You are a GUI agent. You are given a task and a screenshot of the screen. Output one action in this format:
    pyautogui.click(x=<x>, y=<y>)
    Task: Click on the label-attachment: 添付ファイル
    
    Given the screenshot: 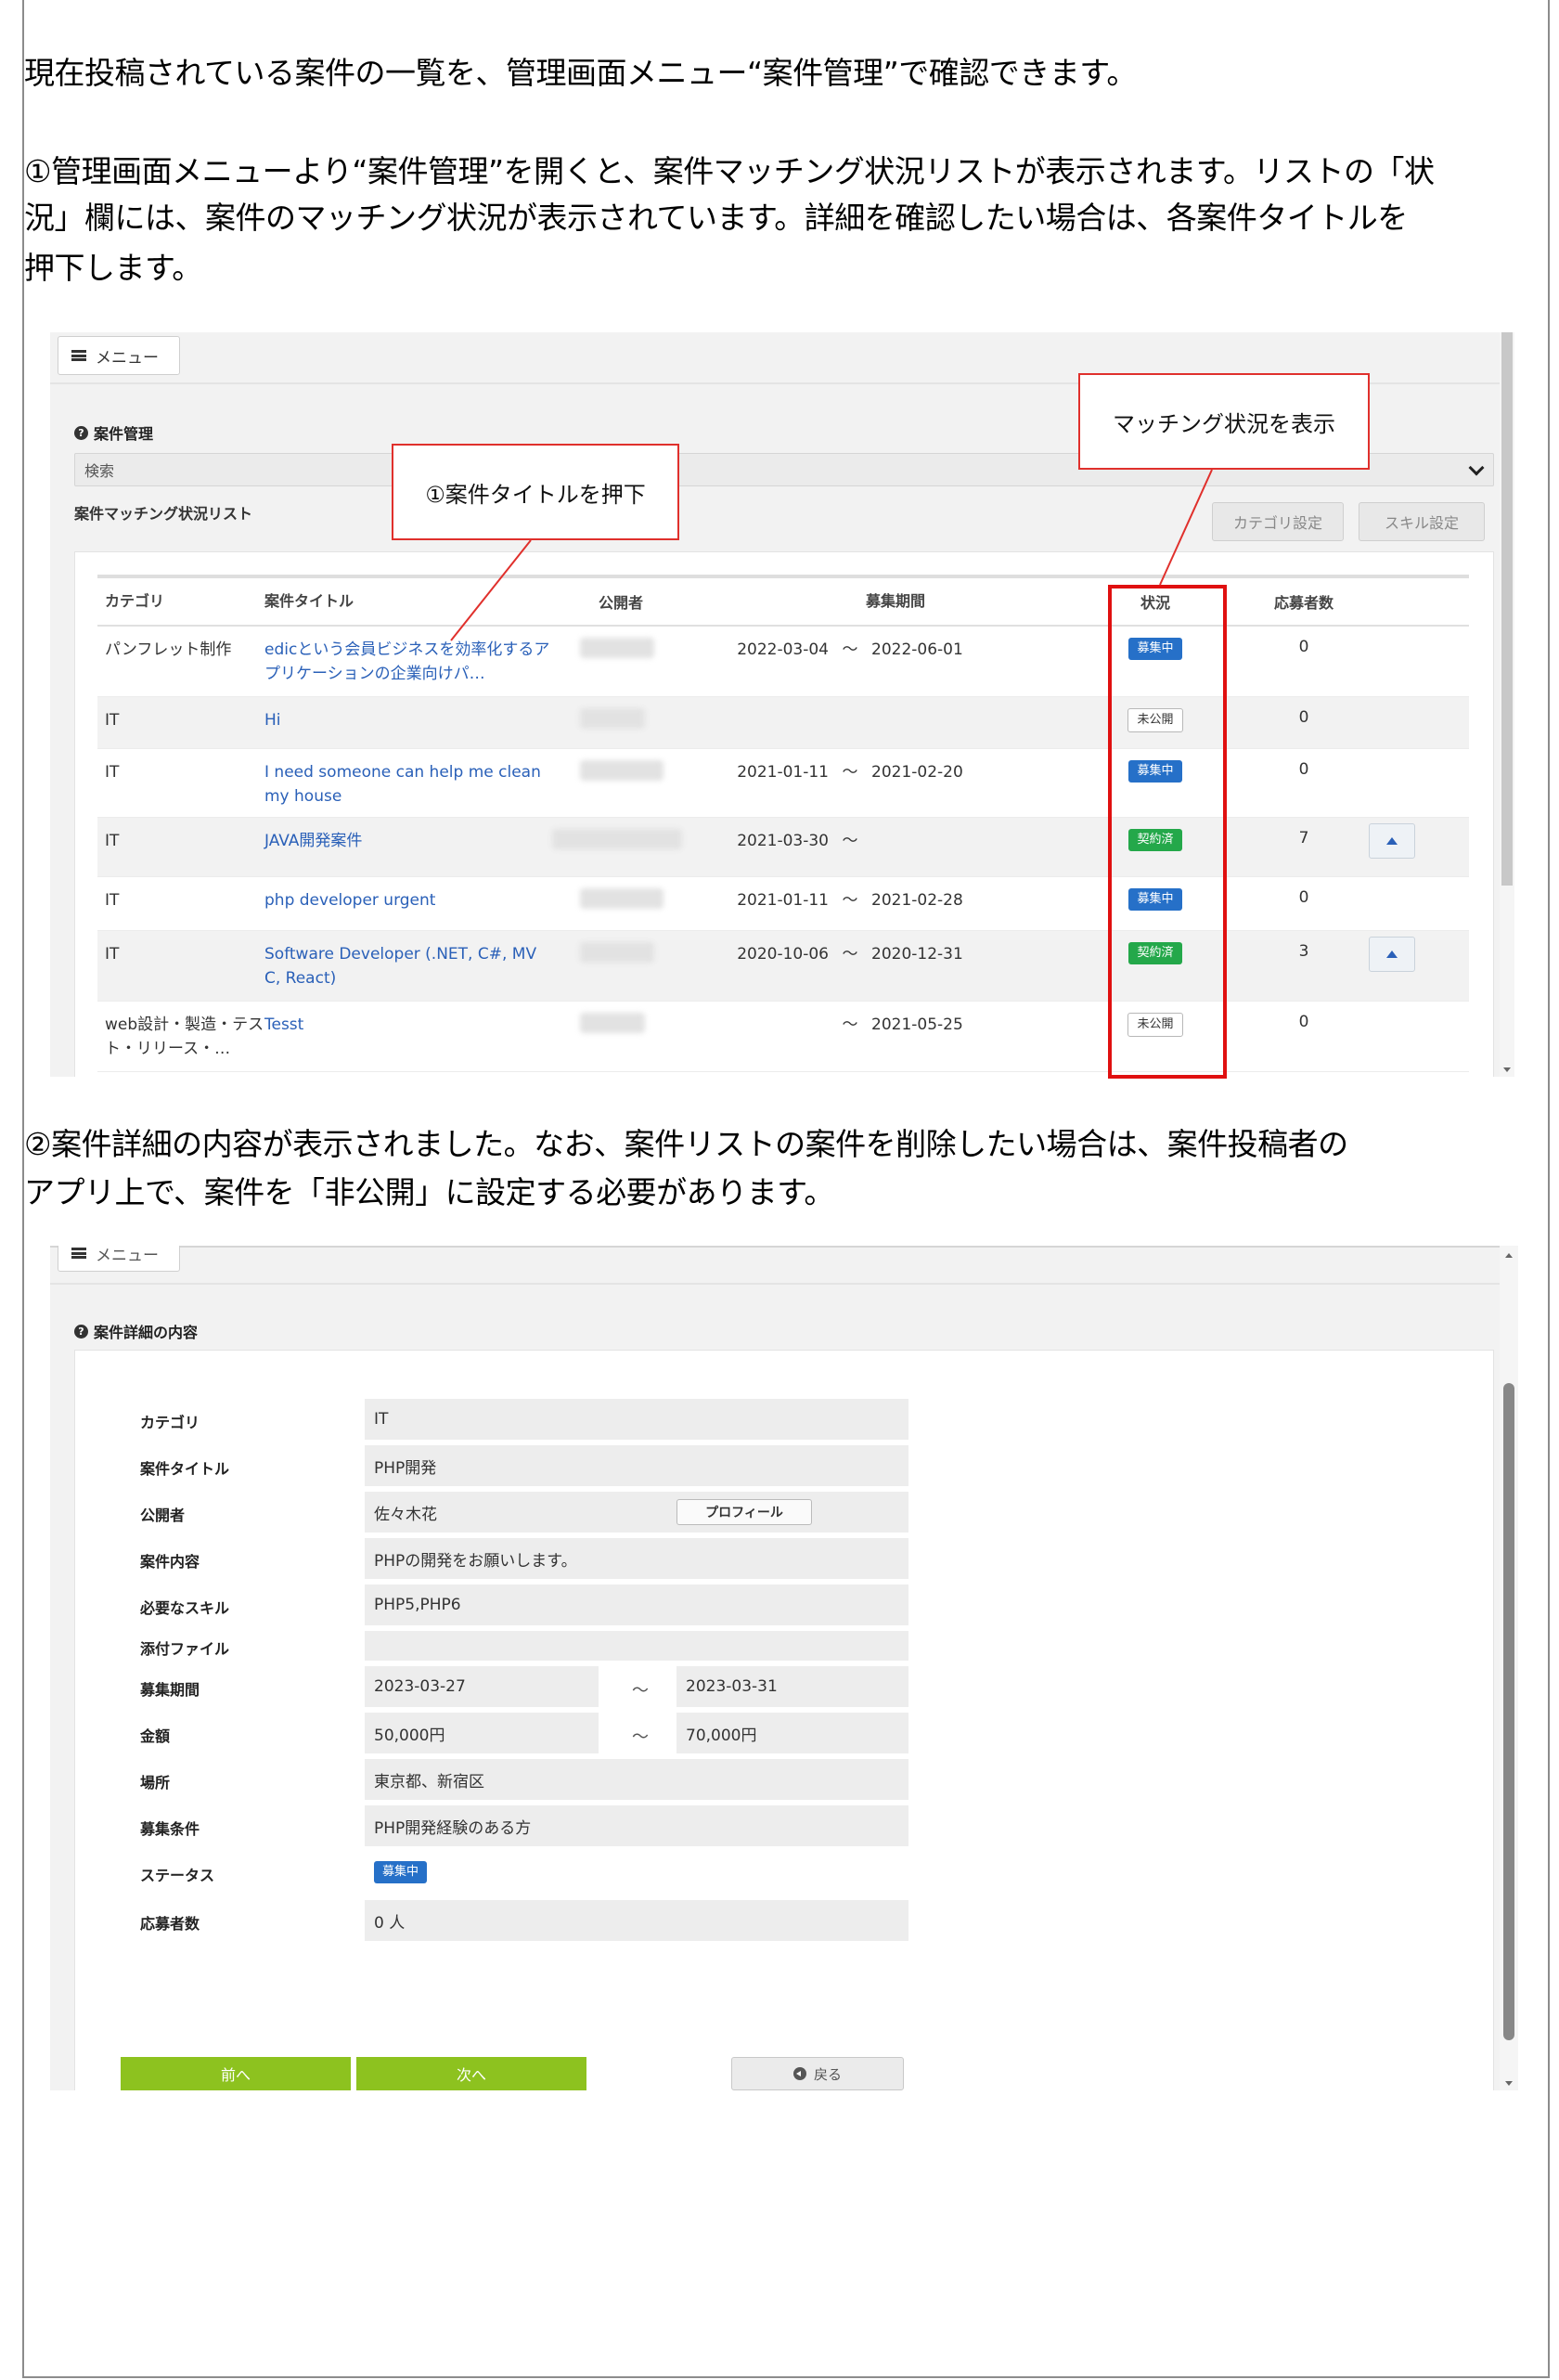 What is the action you would take?
    pyautogui.click(x=185, y=1649)
    